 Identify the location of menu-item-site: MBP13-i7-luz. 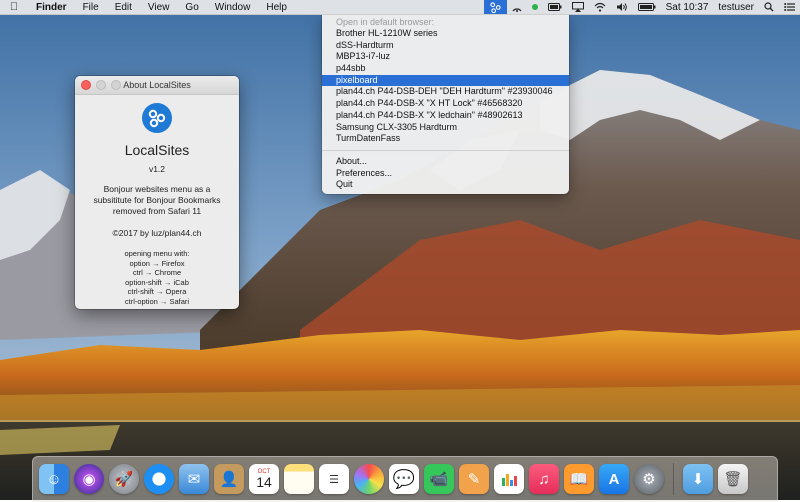
(445, 57).